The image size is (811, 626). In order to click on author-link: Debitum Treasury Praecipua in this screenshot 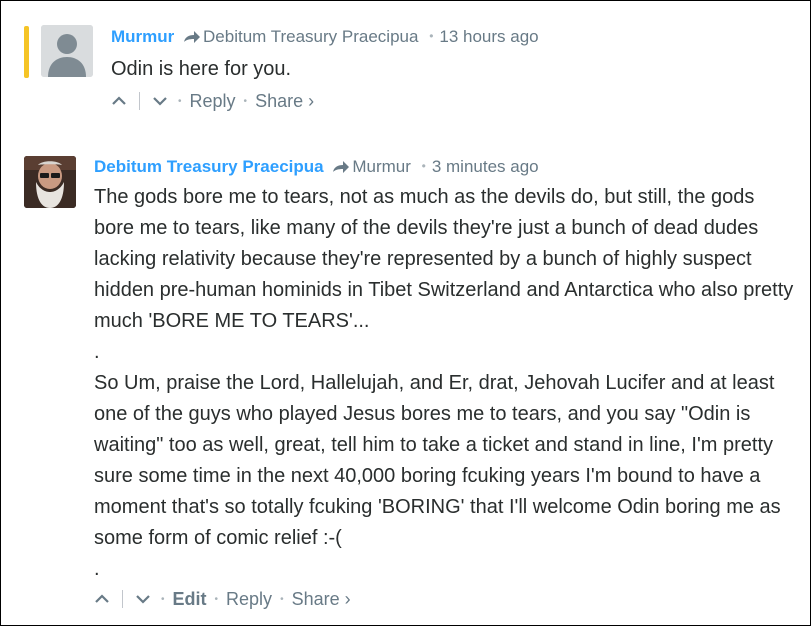, I will do `click(209, 166)`.